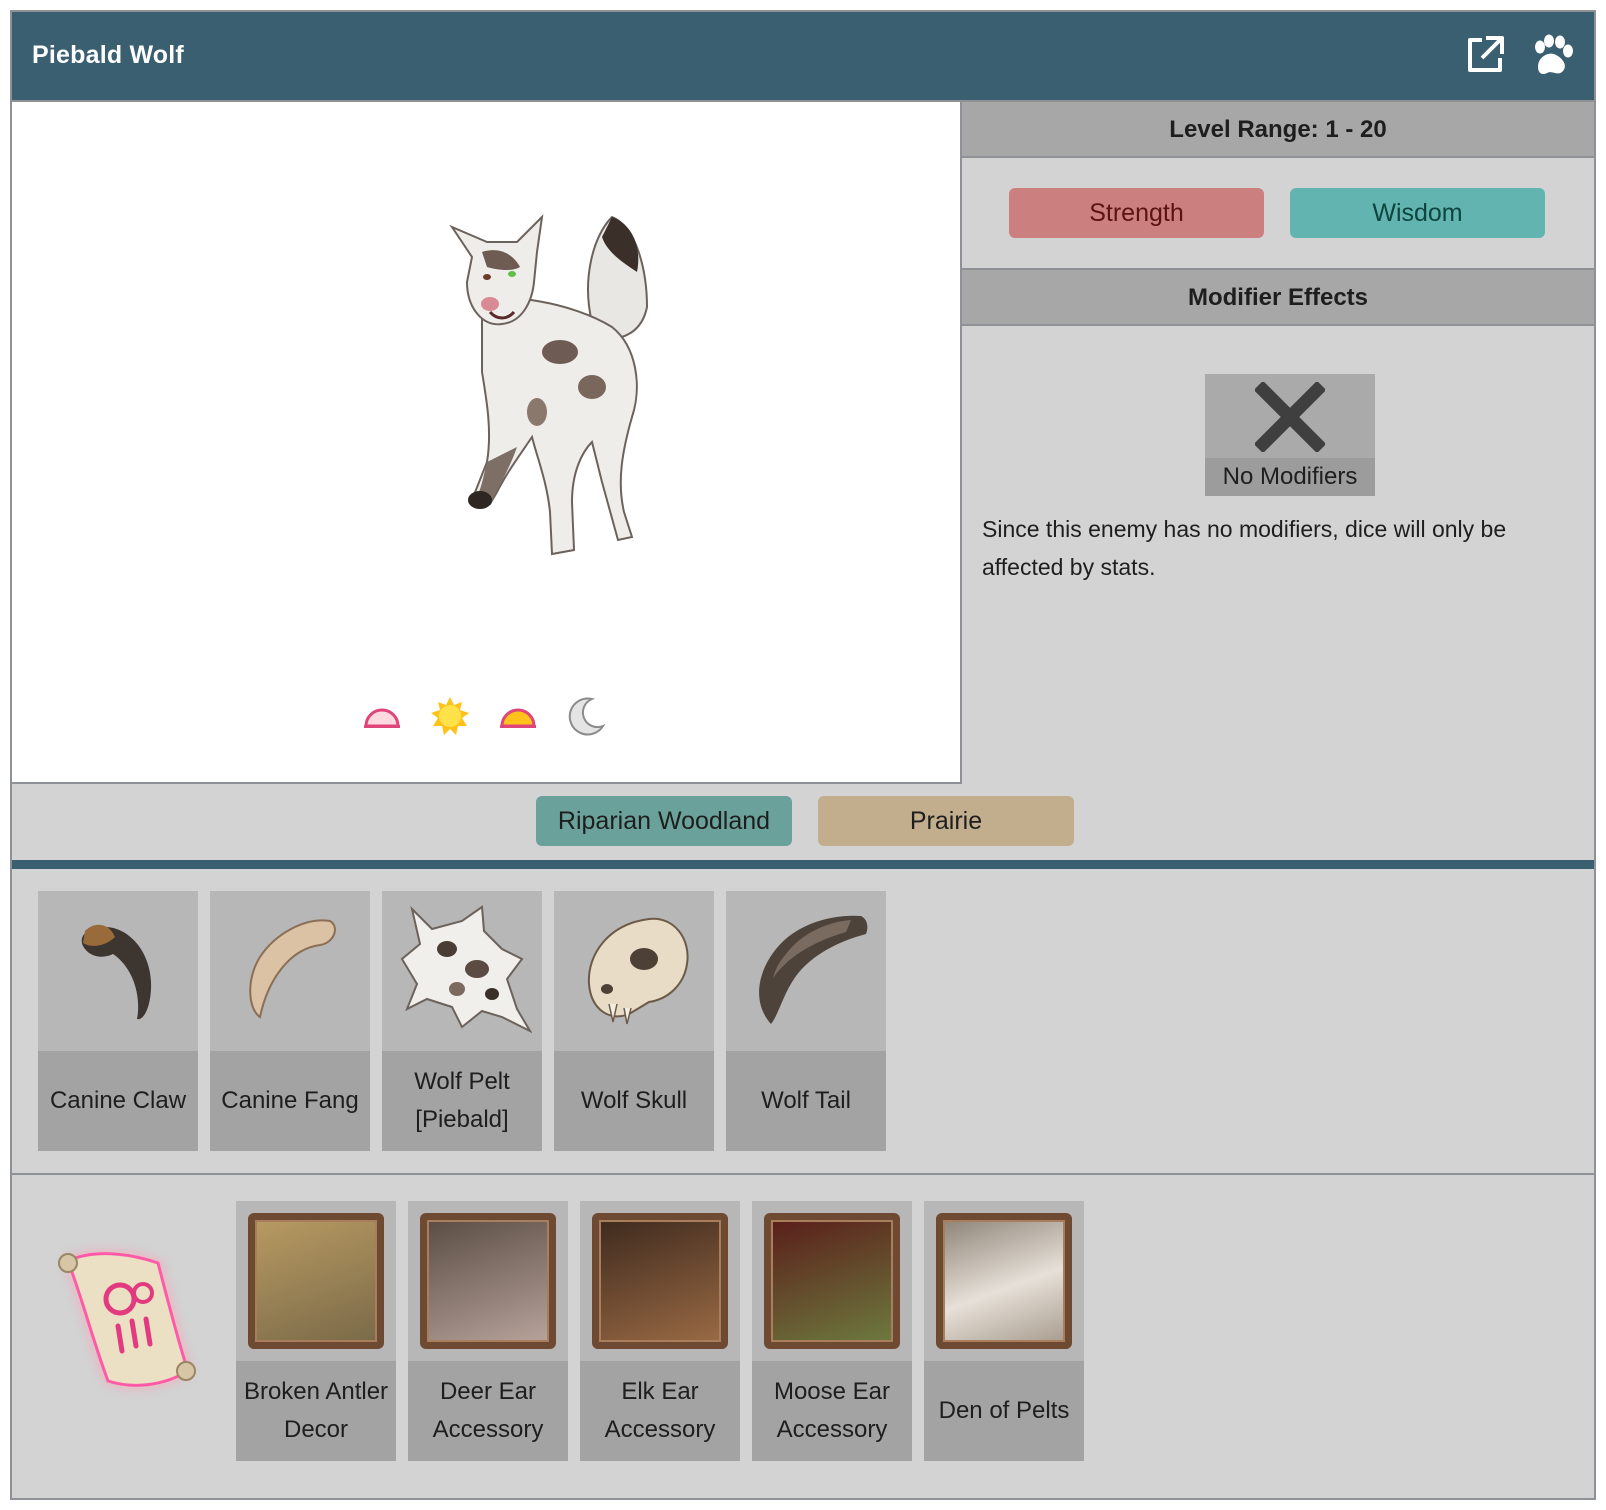 This screenshot has width=1606, height=1510. What do you see at coordinates (1136, 213) in the screenshot?
I see `stat-strength: Strength` at bounding box center [1136, 213].